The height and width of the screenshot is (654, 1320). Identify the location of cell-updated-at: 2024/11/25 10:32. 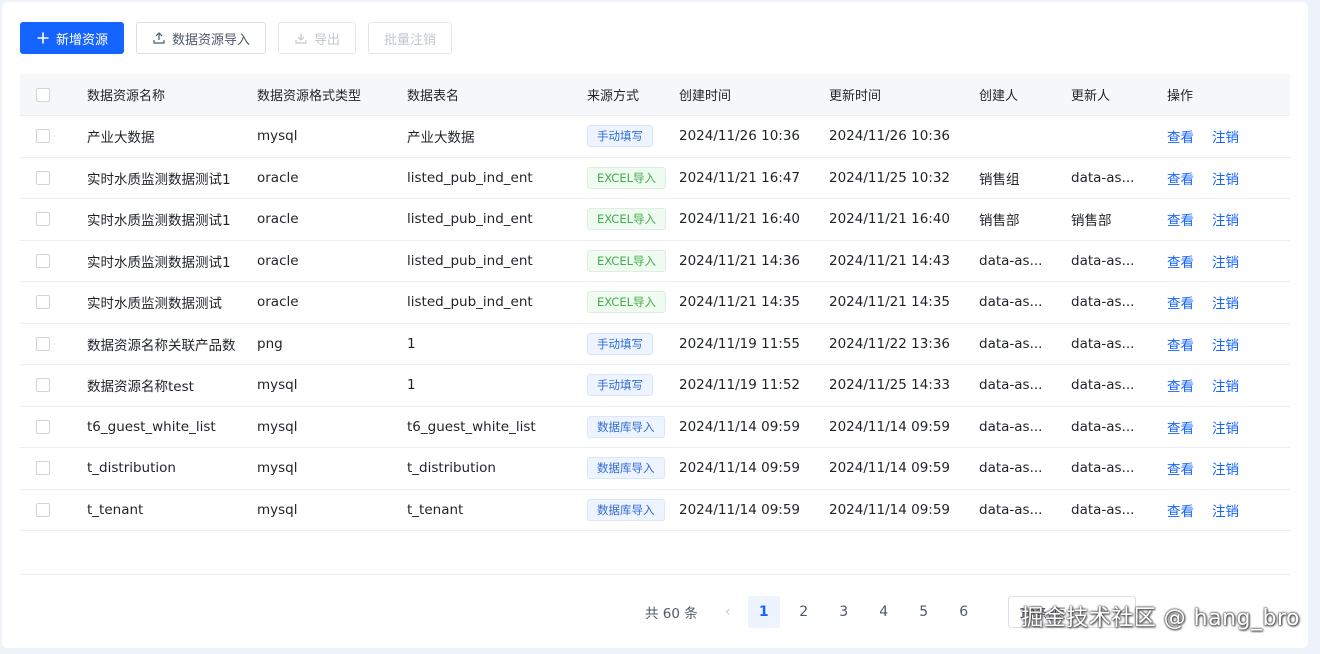
(890, 177).